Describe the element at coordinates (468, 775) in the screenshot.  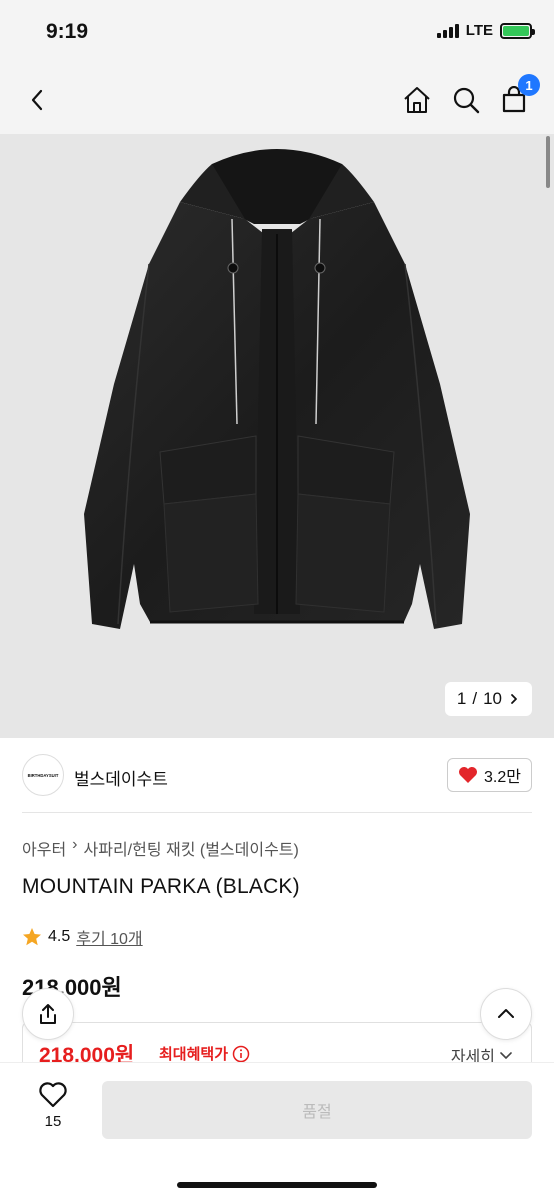
I see `heart-icon` at that location.